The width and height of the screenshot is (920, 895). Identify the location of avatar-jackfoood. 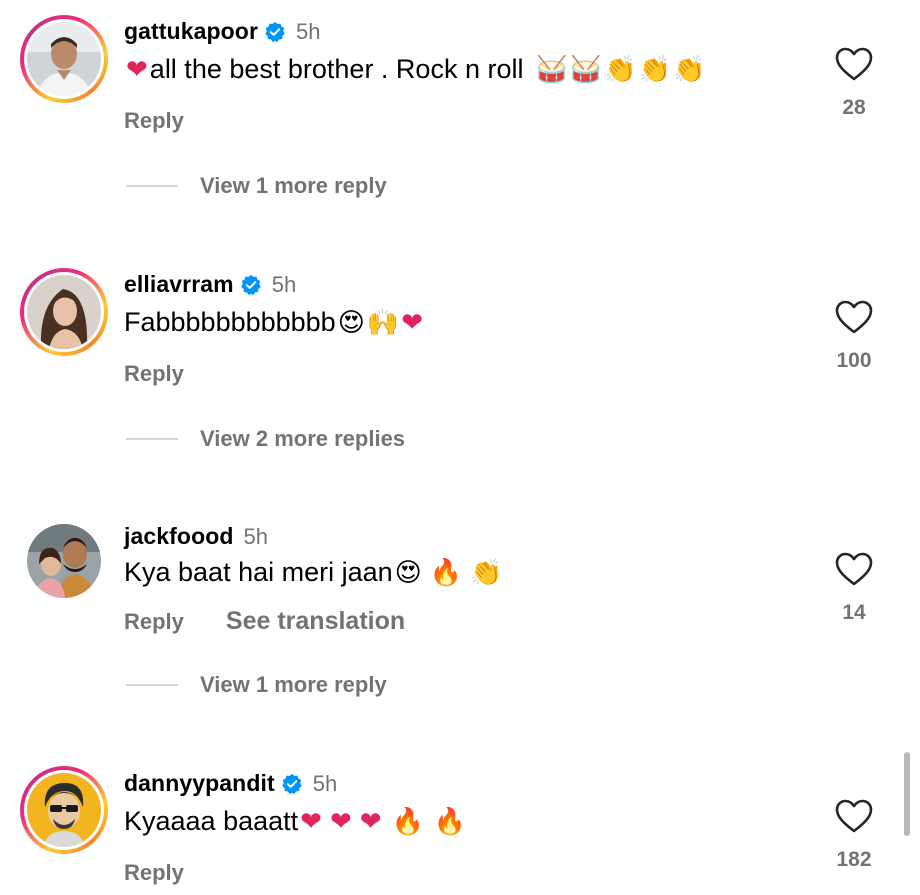
(64, 561).